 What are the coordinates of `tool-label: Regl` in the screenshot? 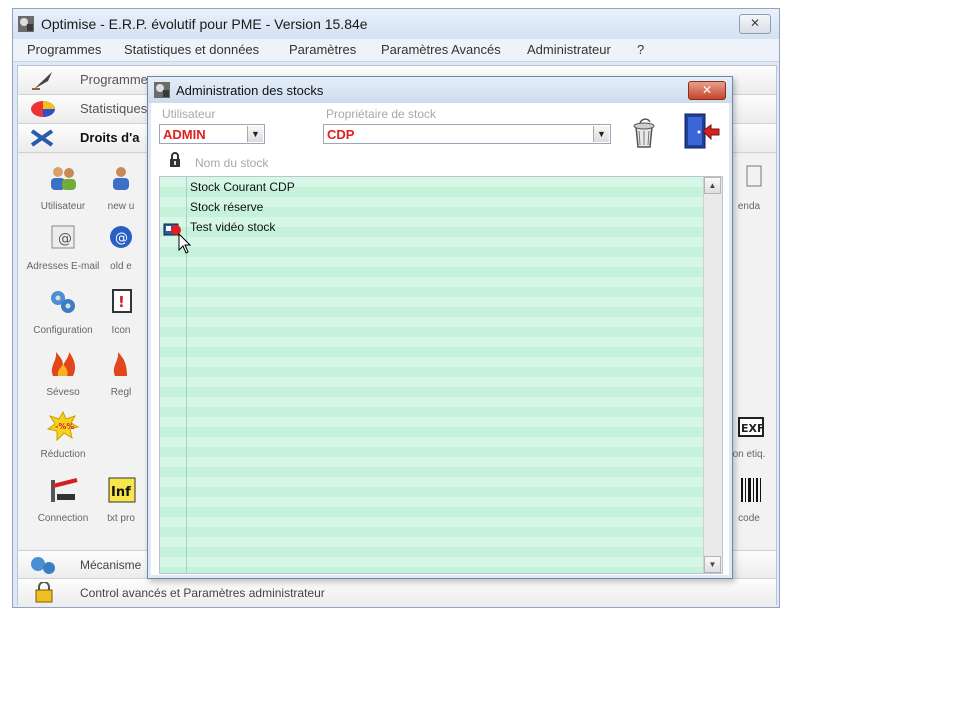 It's located at (121, 392).